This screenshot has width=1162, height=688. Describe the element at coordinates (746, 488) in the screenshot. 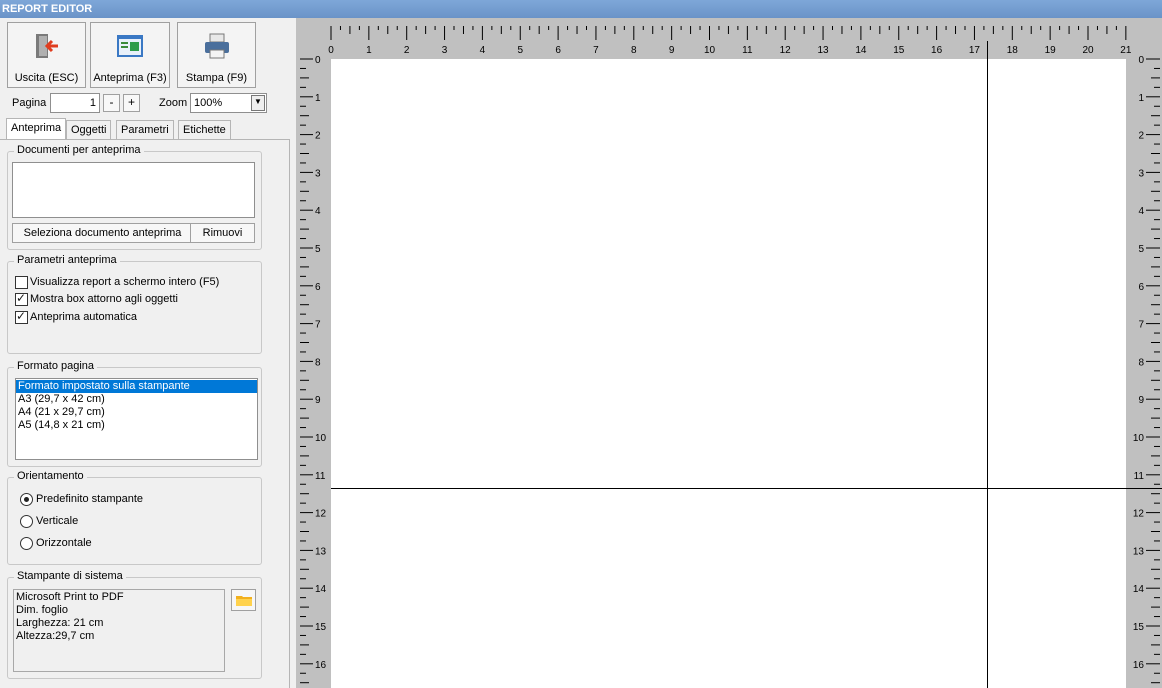

I see `page-guide-horizontal` at that location.